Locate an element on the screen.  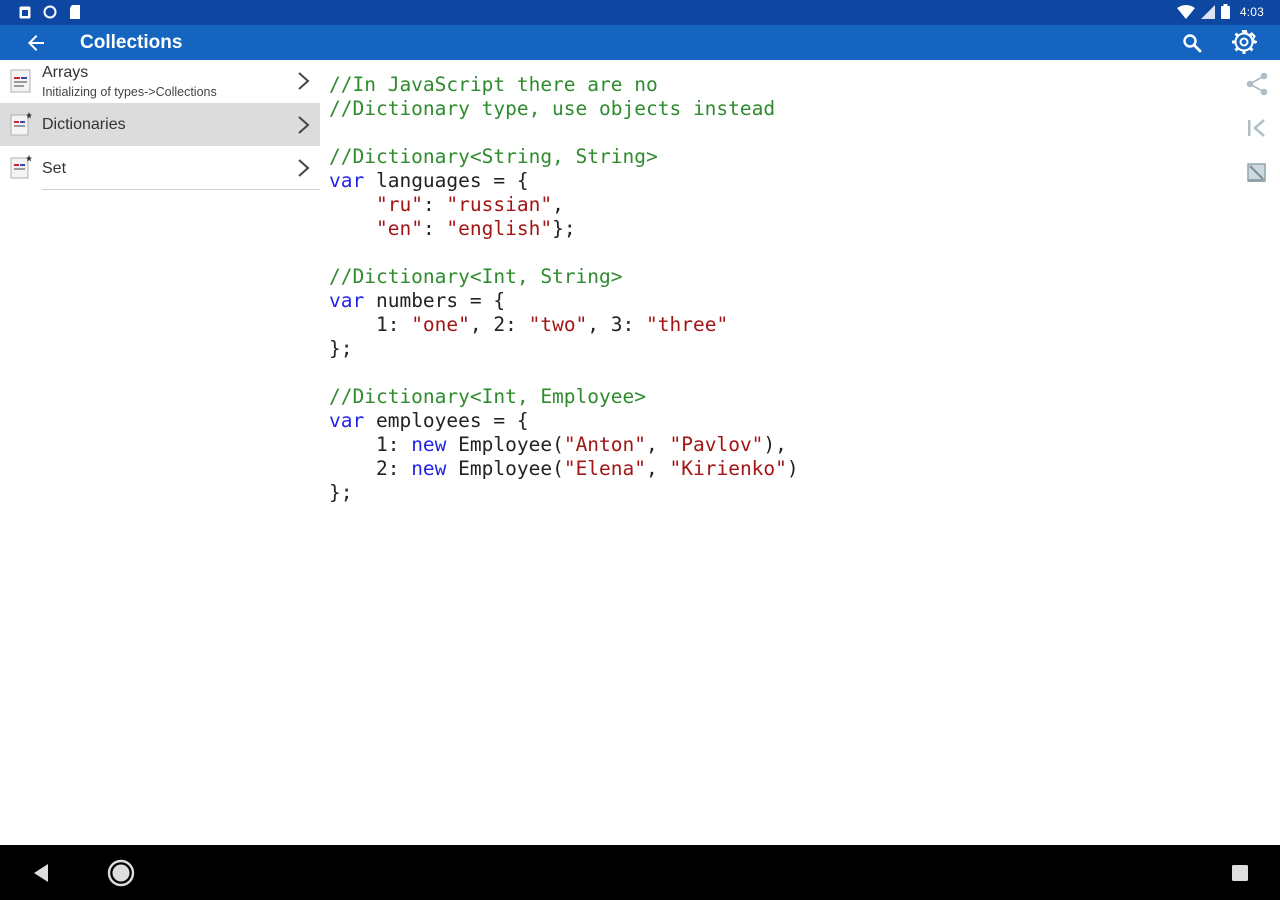
status-indicators: 4:03 is located at coordinates (1220, 11).